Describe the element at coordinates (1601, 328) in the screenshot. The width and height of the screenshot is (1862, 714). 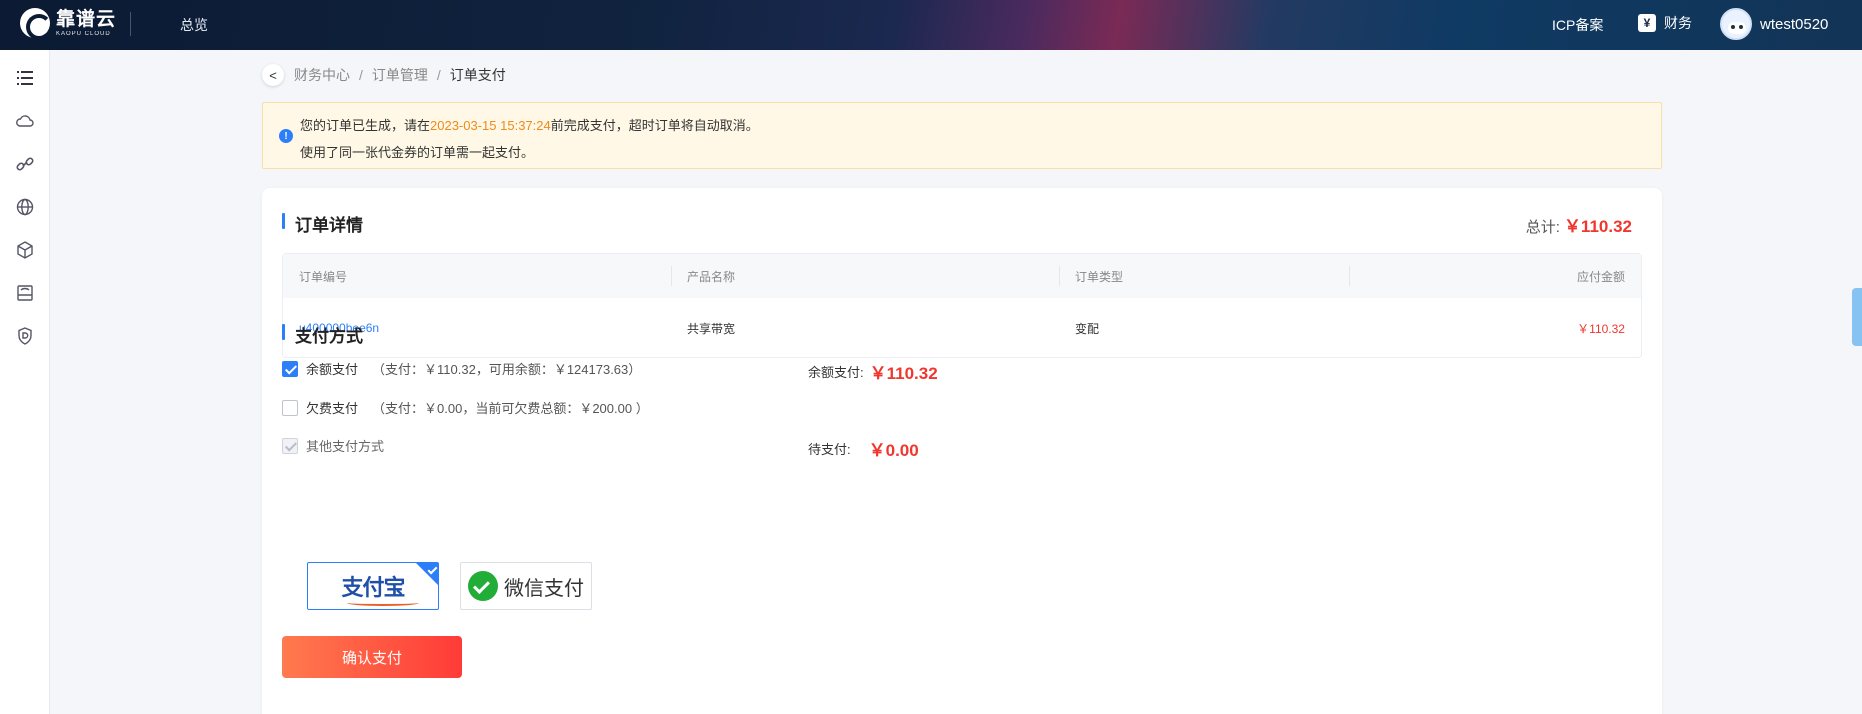
I see `amount-due: ￥110.32` at that location.